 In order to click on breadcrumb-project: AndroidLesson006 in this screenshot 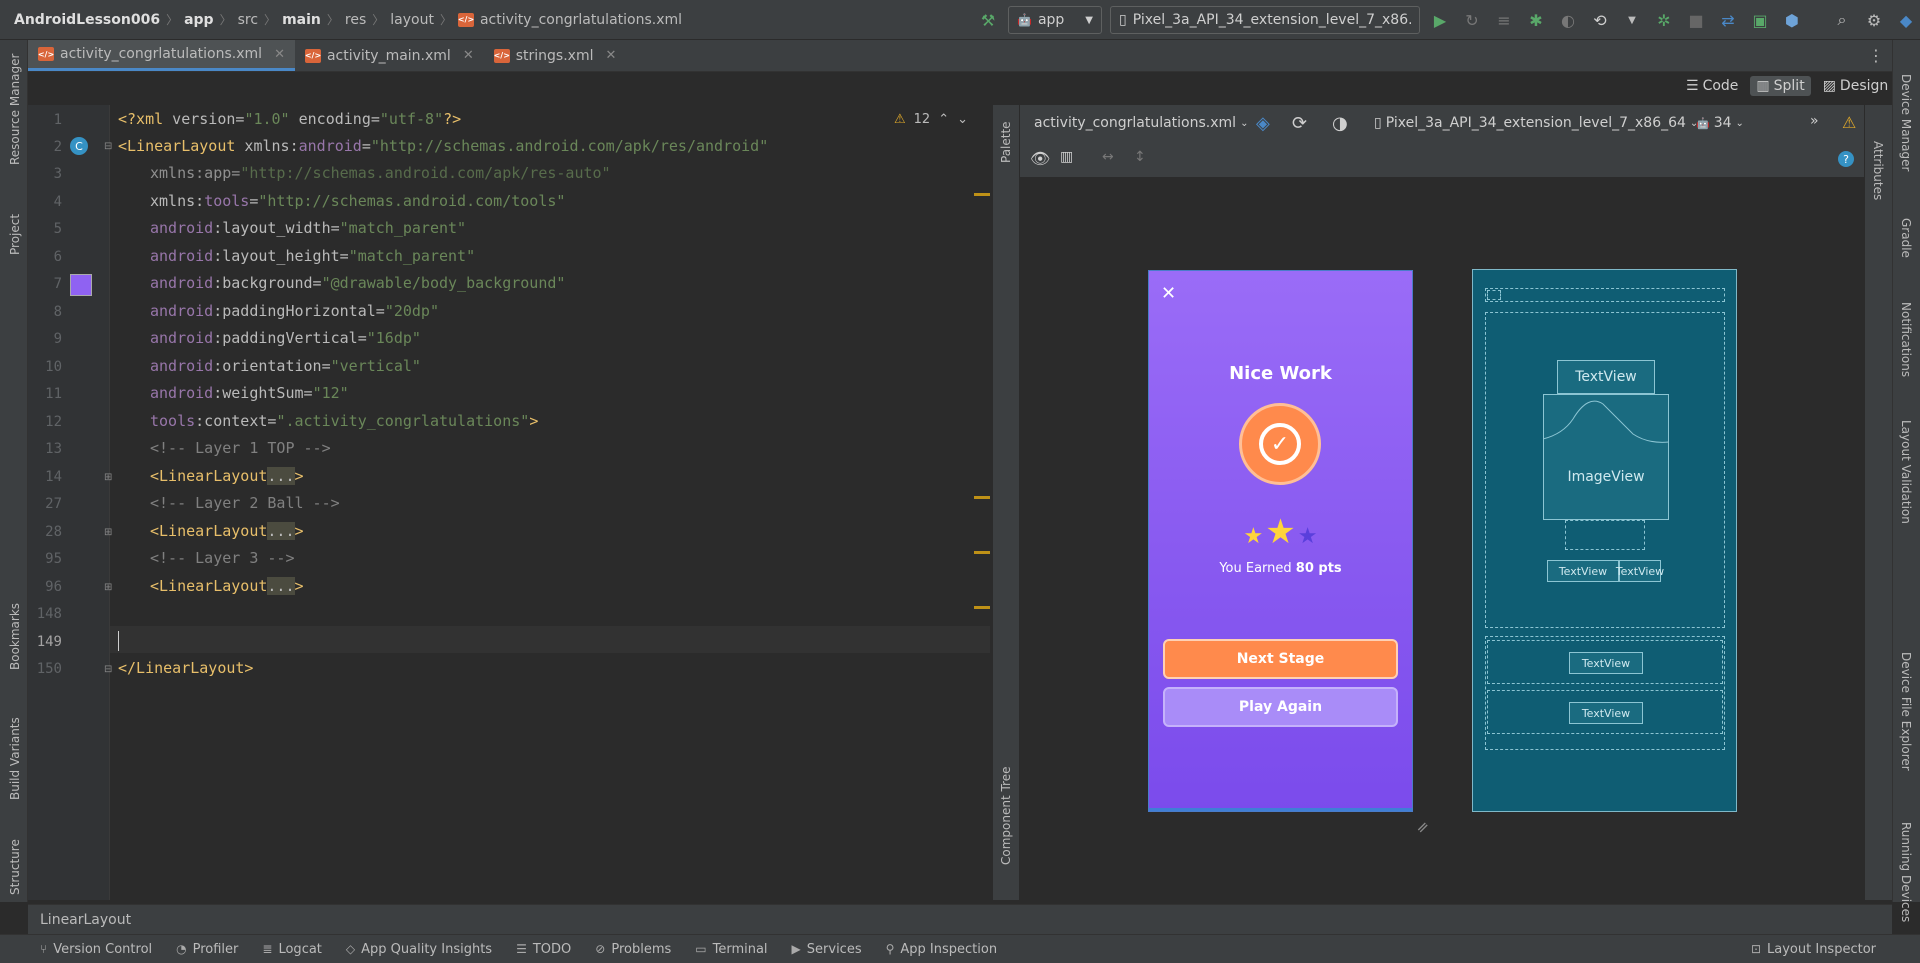, I will do `click(87, 20)`.